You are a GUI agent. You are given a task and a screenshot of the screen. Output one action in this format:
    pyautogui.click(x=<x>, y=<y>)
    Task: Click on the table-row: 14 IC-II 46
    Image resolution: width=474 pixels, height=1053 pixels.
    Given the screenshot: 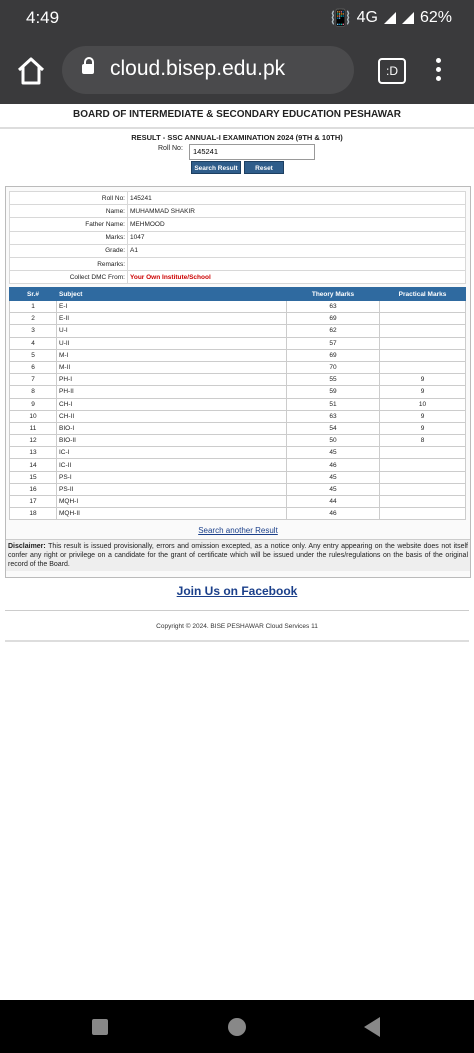 What is the action you would take?
    pyautogui.click(x=237, y=465)
    